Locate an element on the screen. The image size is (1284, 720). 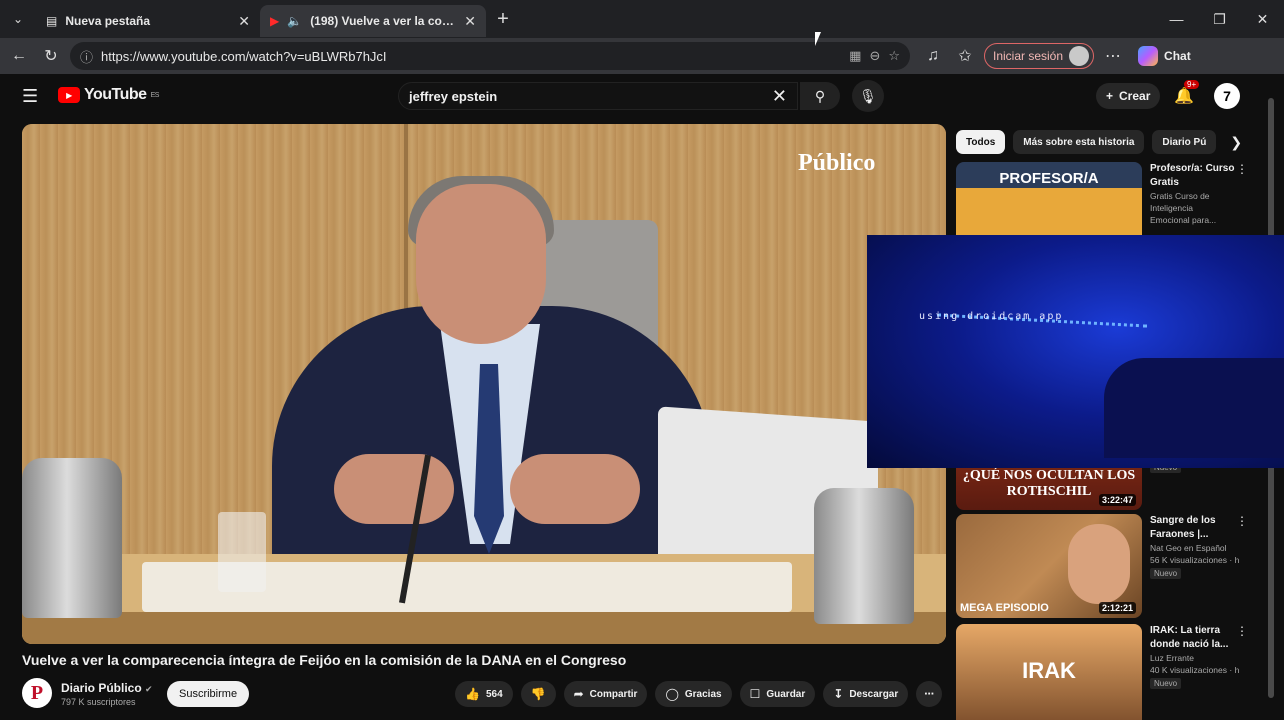
speaker-head is located at coordinates (481, 264).